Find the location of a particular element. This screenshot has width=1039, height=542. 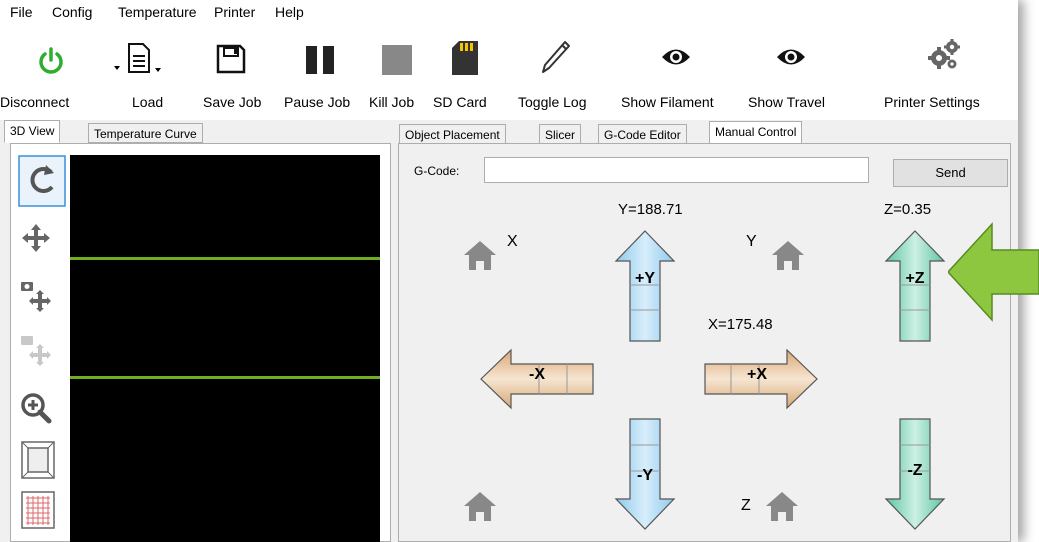

plus-y-label: +Y is located at coordinates (644, 278).